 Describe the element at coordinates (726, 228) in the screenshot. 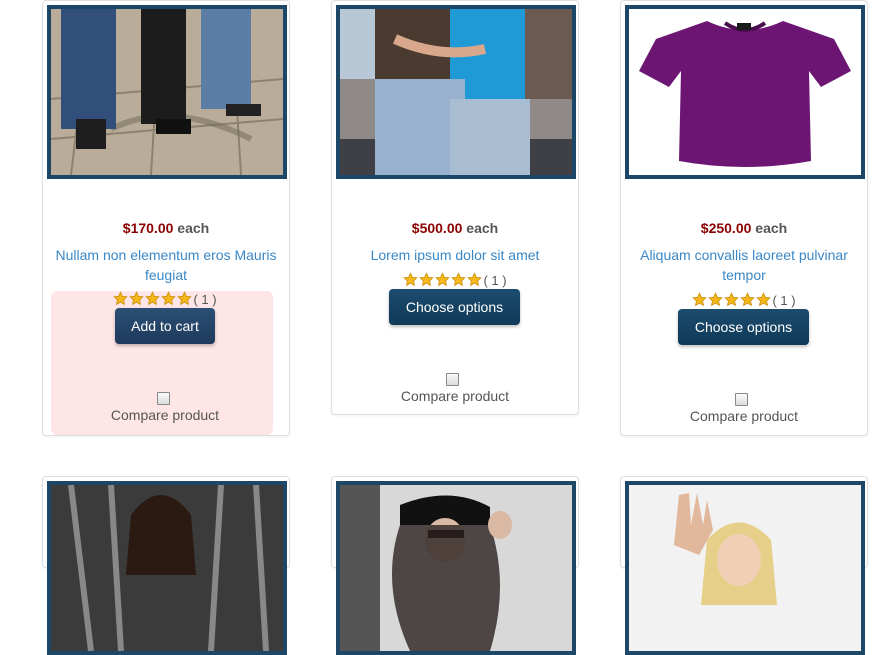

I see `product-price: $250.00` at that location.